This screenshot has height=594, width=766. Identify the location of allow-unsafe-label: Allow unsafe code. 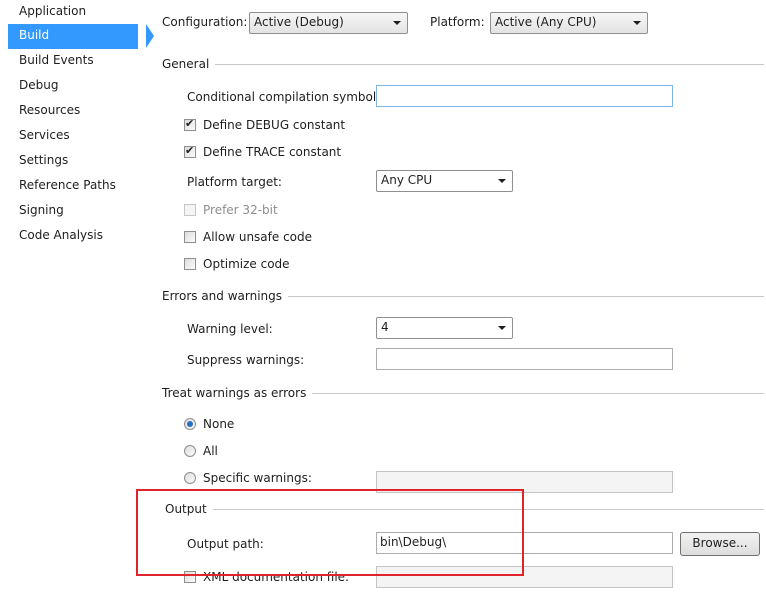
(258, 237).